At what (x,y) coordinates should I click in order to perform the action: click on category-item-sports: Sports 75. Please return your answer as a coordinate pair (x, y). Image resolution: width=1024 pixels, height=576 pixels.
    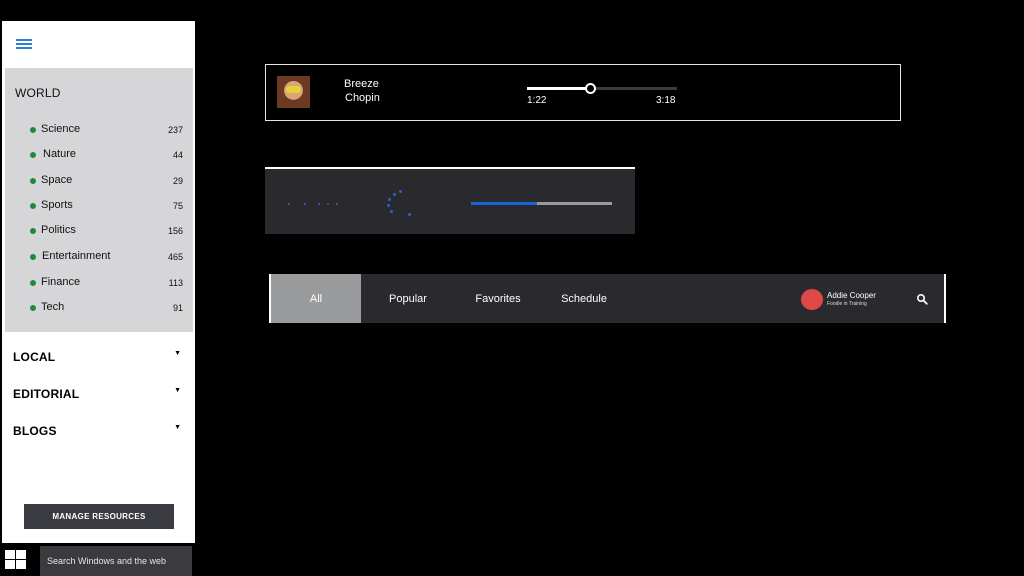
    Looking at the image, I should click on (99, 207).